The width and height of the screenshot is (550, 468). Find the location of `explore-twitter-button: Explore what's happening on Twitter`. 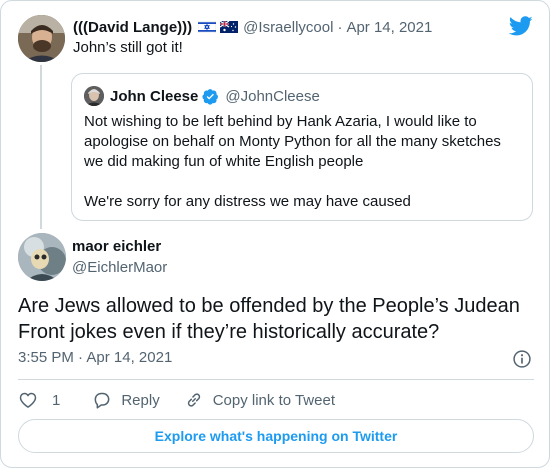

explore-twitter-button: Explore what's happening on Twitter is located at coordinates (276, 436).